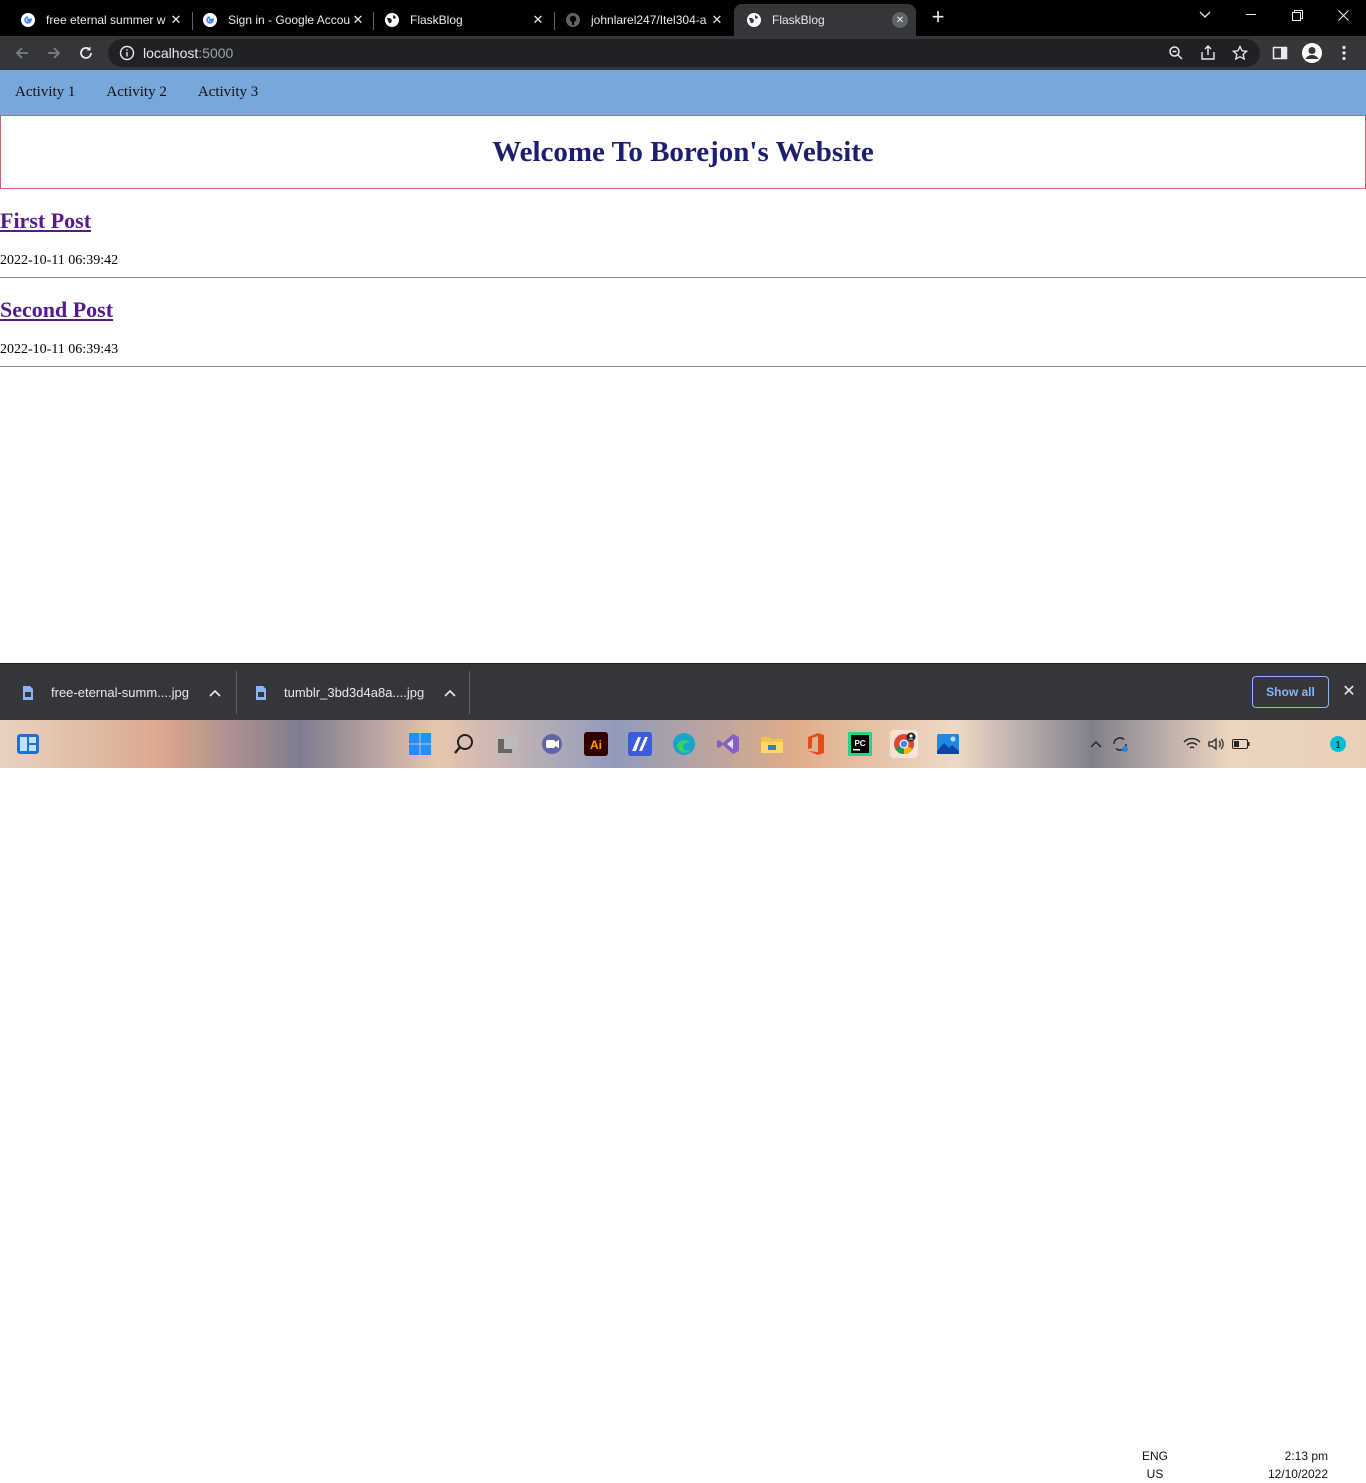 This screenshot has width=1366, height=1483. What do you see at coordinates (1280, 53) in the screenshot?
I see `side-panel-icon` at bounding box center [1280, 53].